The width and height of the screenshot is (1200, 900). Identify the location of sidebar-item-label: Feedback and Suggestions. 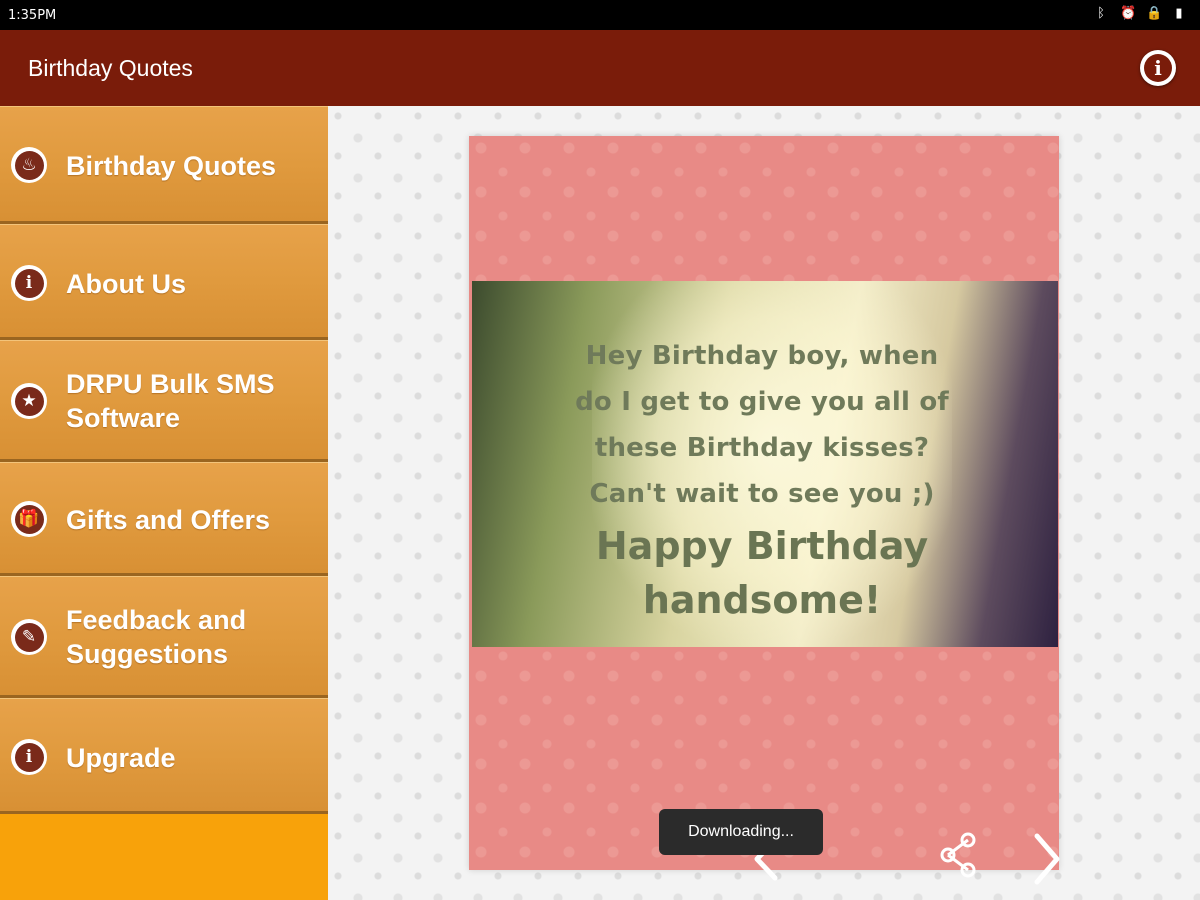
(156, 637).